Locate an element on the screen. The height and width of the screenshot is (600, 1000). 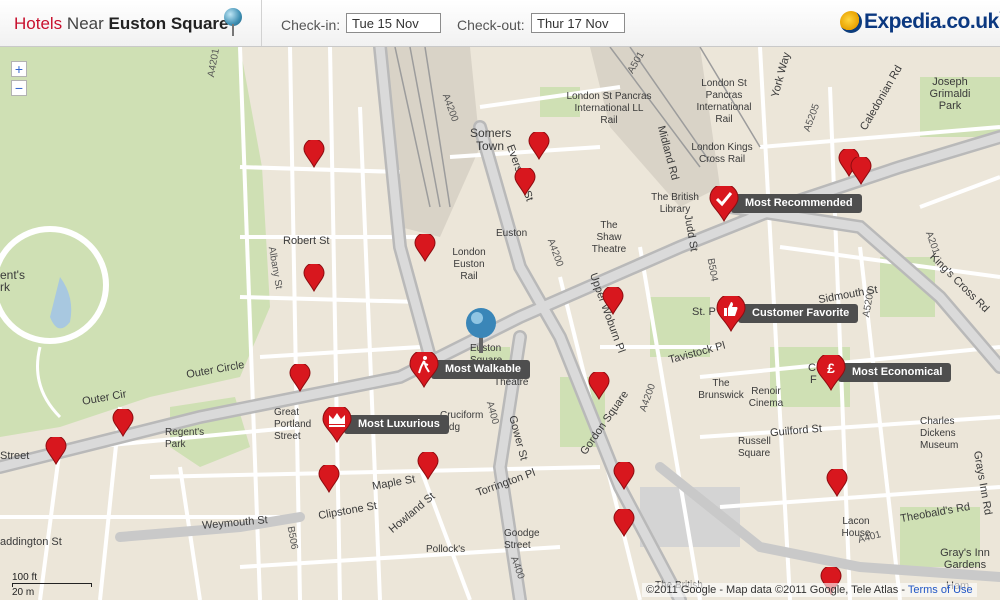
checkmark-pin-icon is located at coordinates (724, 204).